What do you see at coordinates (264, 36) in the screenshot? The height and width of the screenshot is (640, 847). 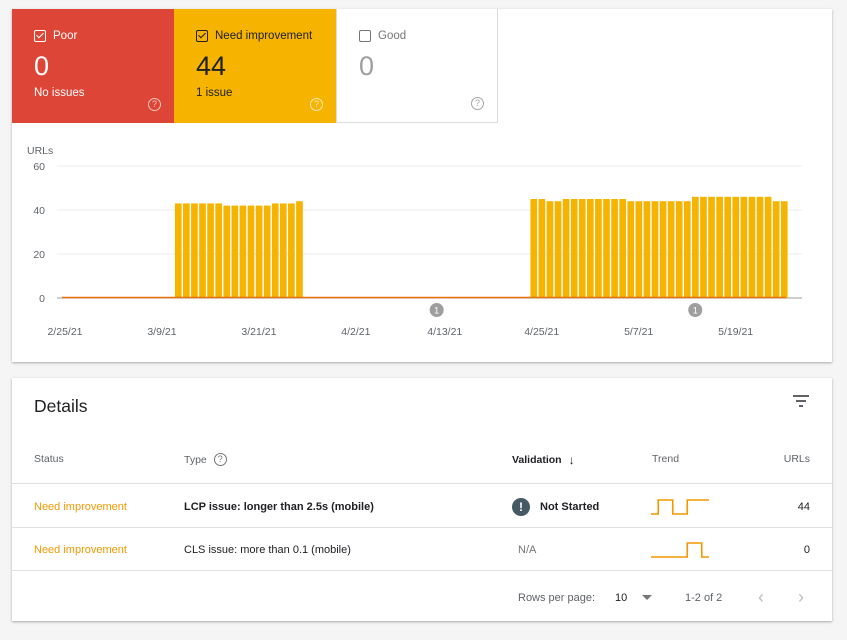 I see `tile-label: Need improvement` at bounding box center [264, 36].